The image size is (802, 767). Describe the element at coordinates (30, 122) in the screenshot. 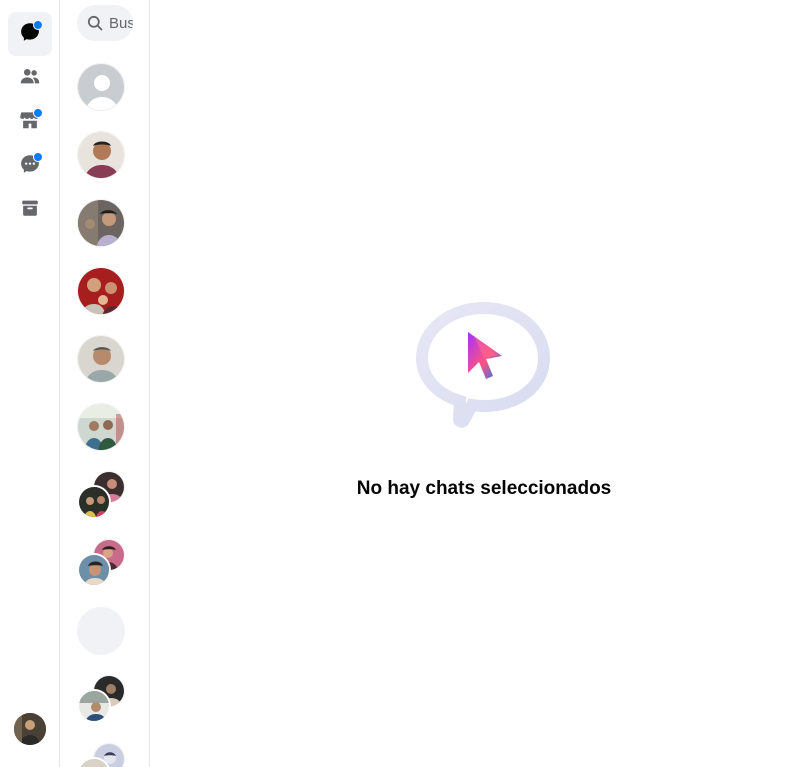

I see `nav-marketplace-button` at that location.